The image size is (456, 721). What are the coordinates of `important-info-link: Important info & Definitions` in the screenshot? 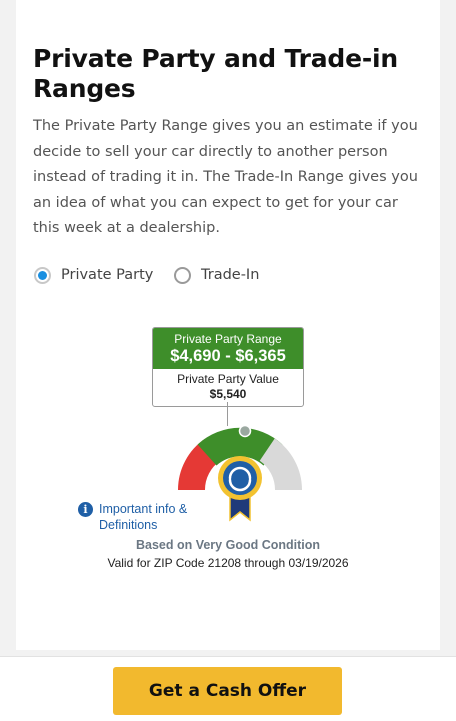 It's located at (154, 517).